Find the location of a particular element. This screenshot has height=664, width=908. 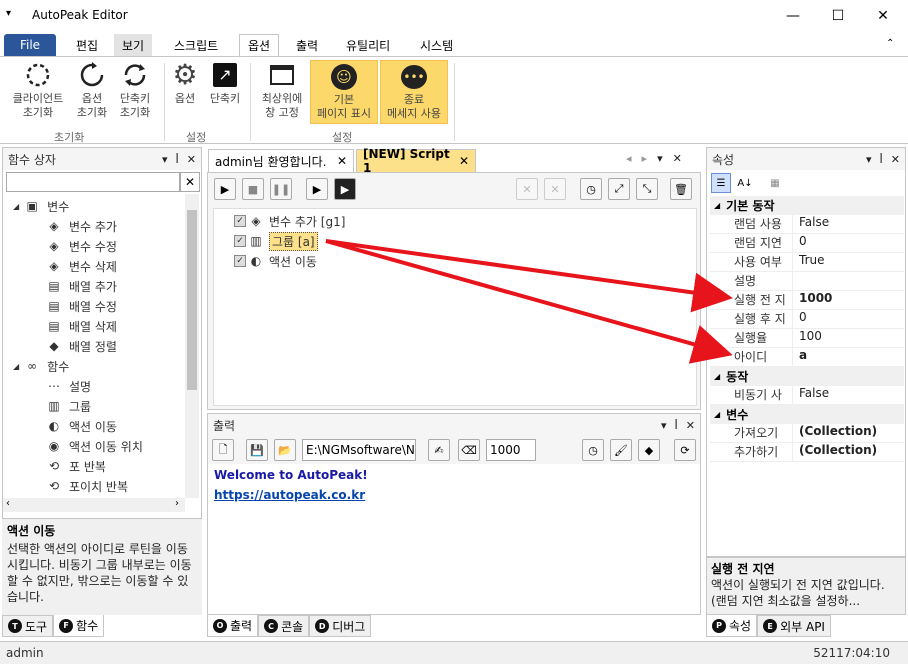

scroll-left-icon: ◂ is located at coordinates (629, 158).